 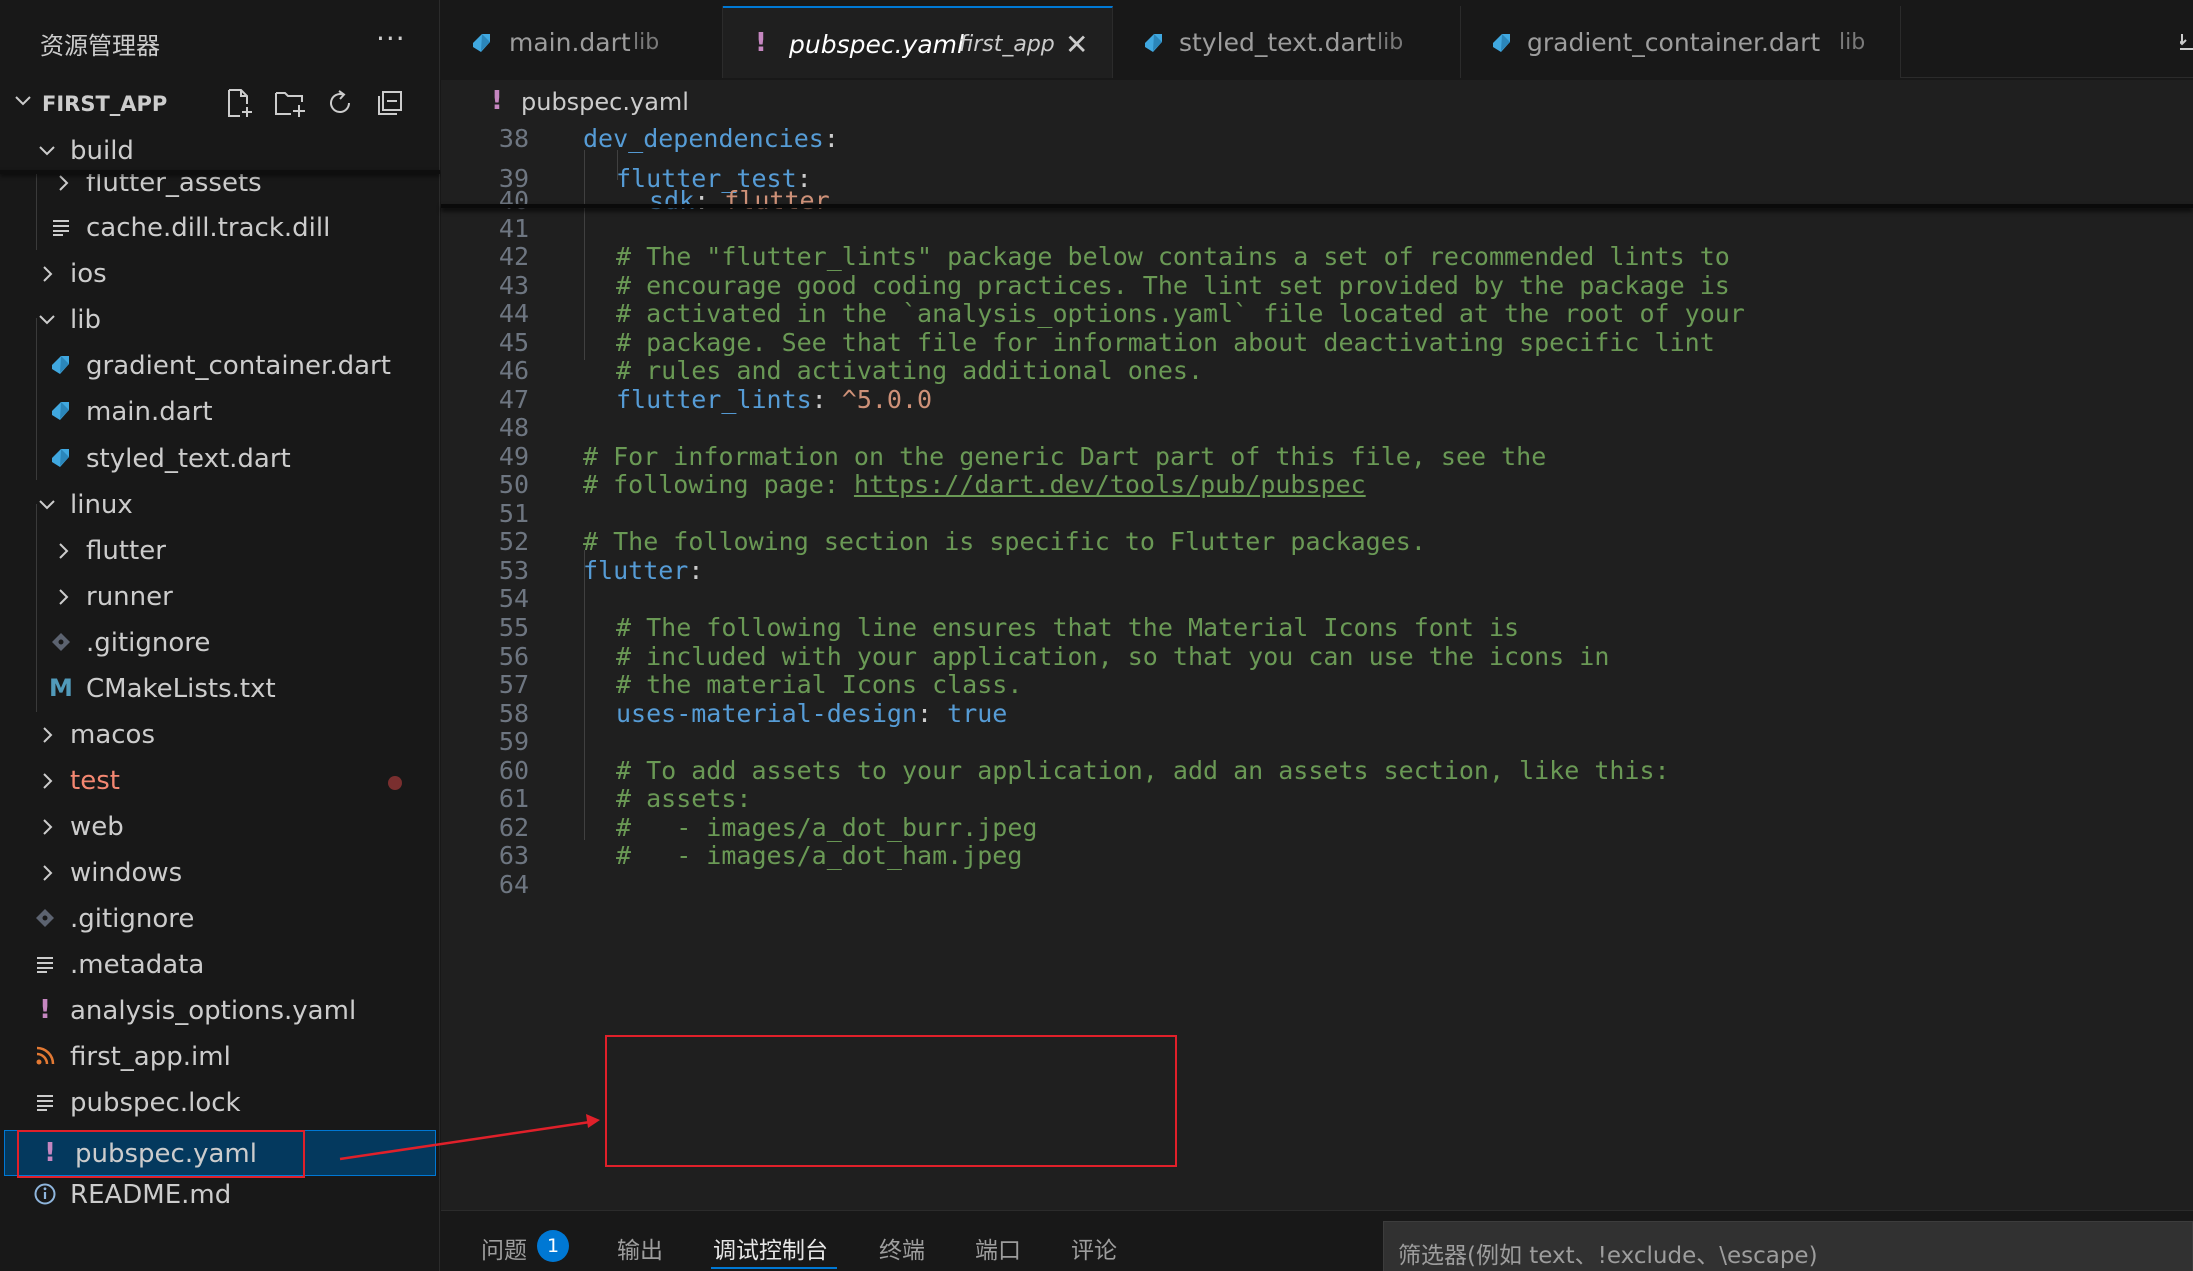 What do you see at coordinates (97, 827) in the screenshot?
I see `tree-item-label: web` at bounding box center [97, 827].